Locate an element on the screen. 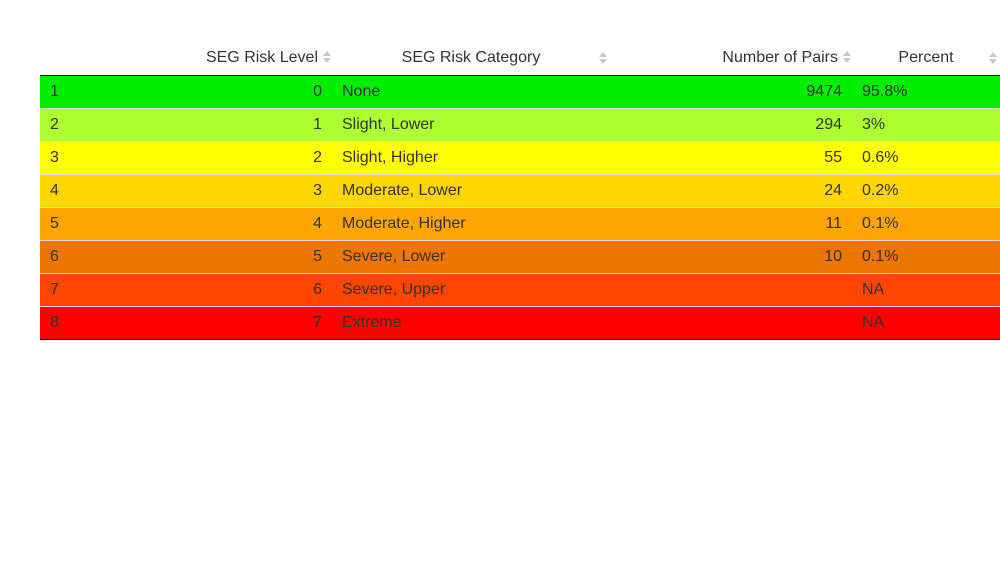 Image resolution: width=1000 pixels, height=580 pixels. row-index-cell: 4 is located at coordinates (100, 191).